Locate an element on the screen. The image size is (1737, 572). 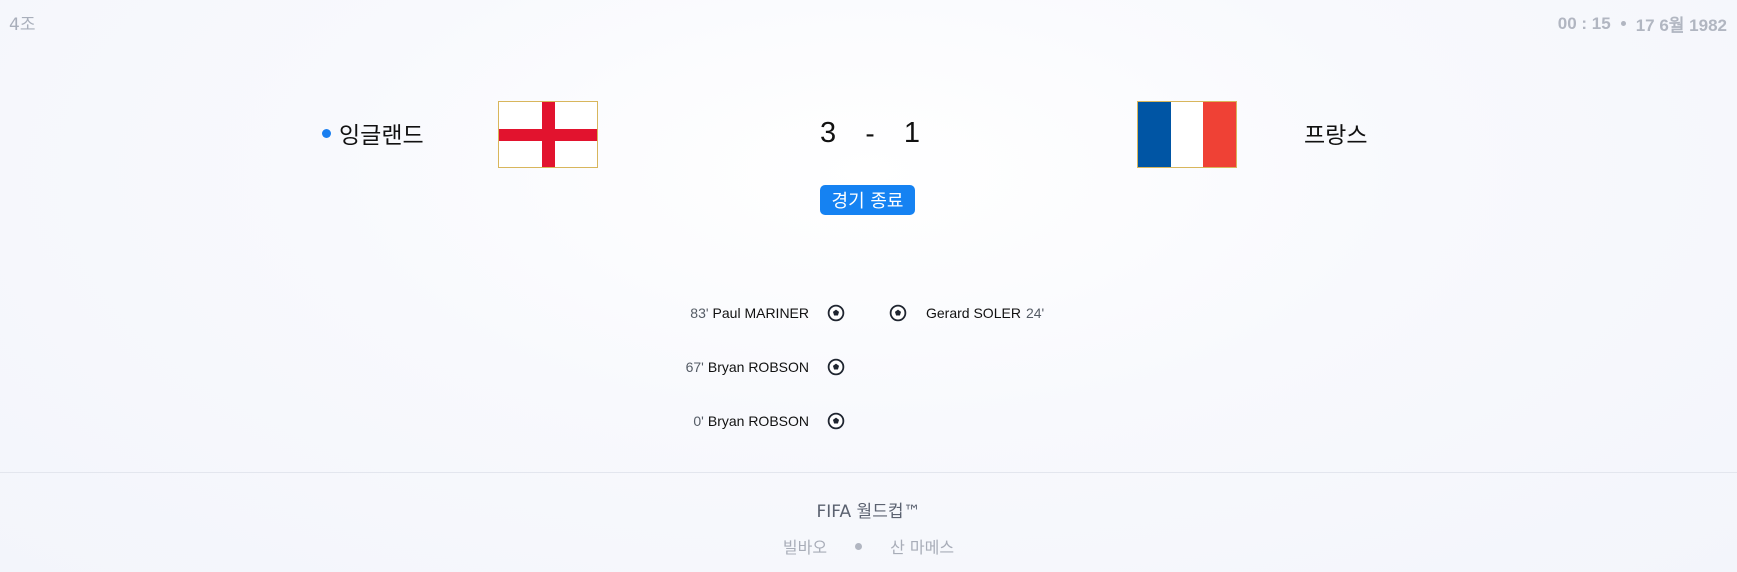
away-team: 프랑스 is located at coordinates (1335, 133).